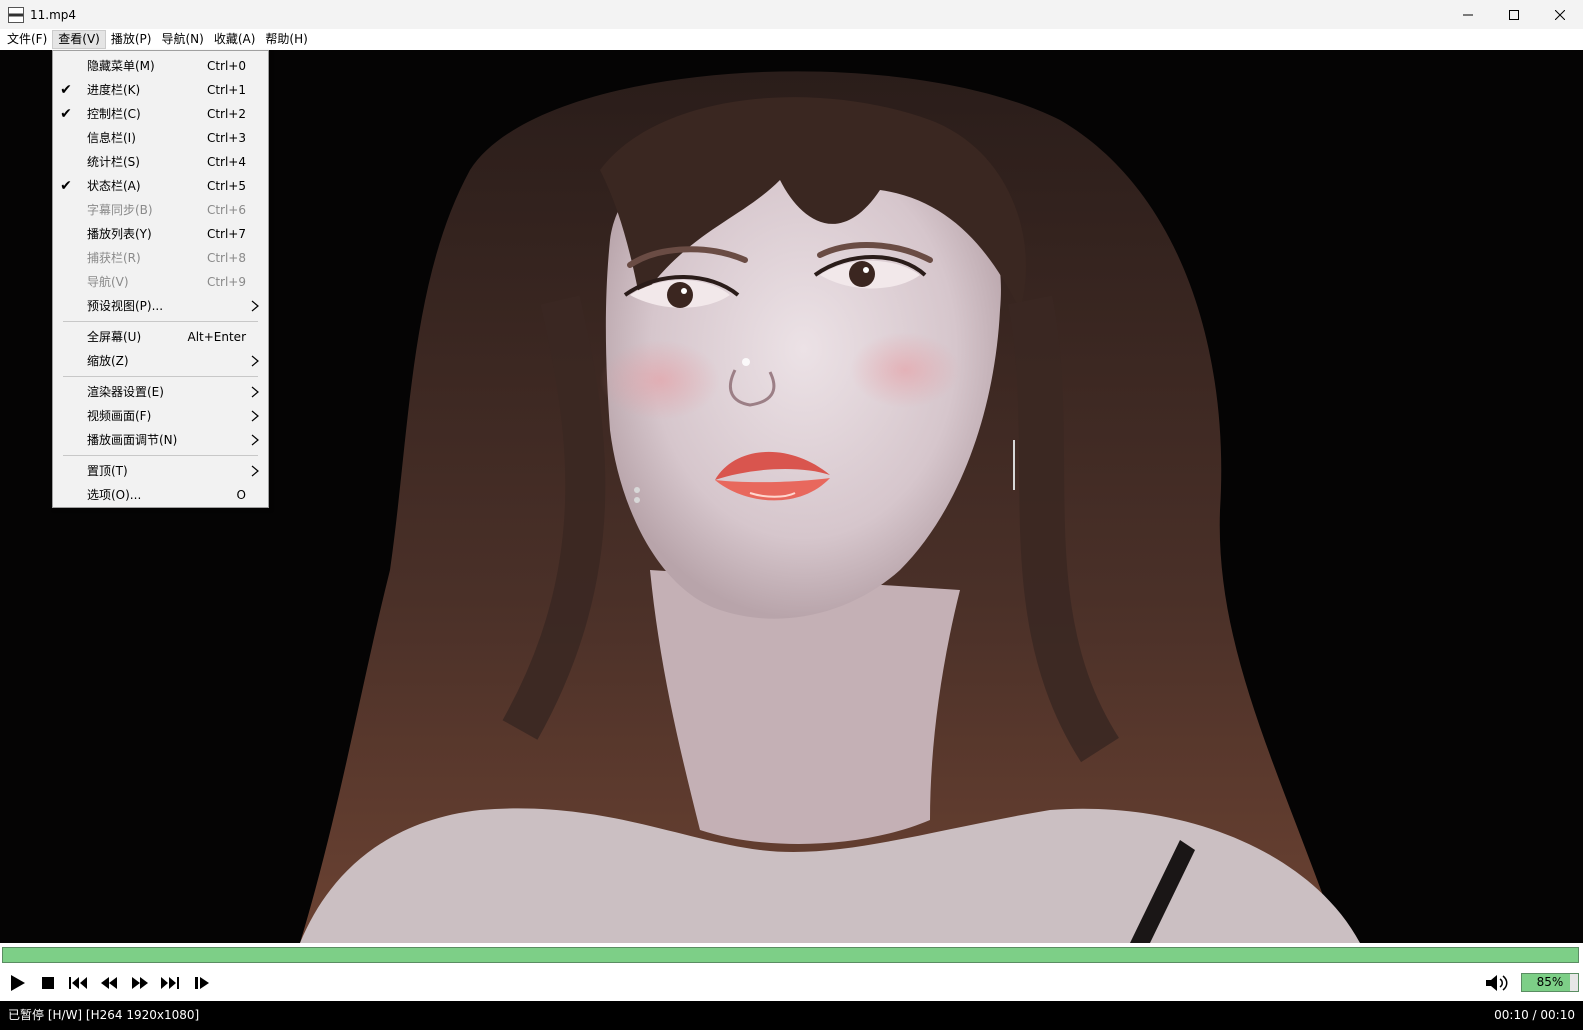 The image size is (1583, 1030). Describe the element at coordinates (107, 471) in the screenshot. I see `menu-item-label: 置顶(T)` at that location.